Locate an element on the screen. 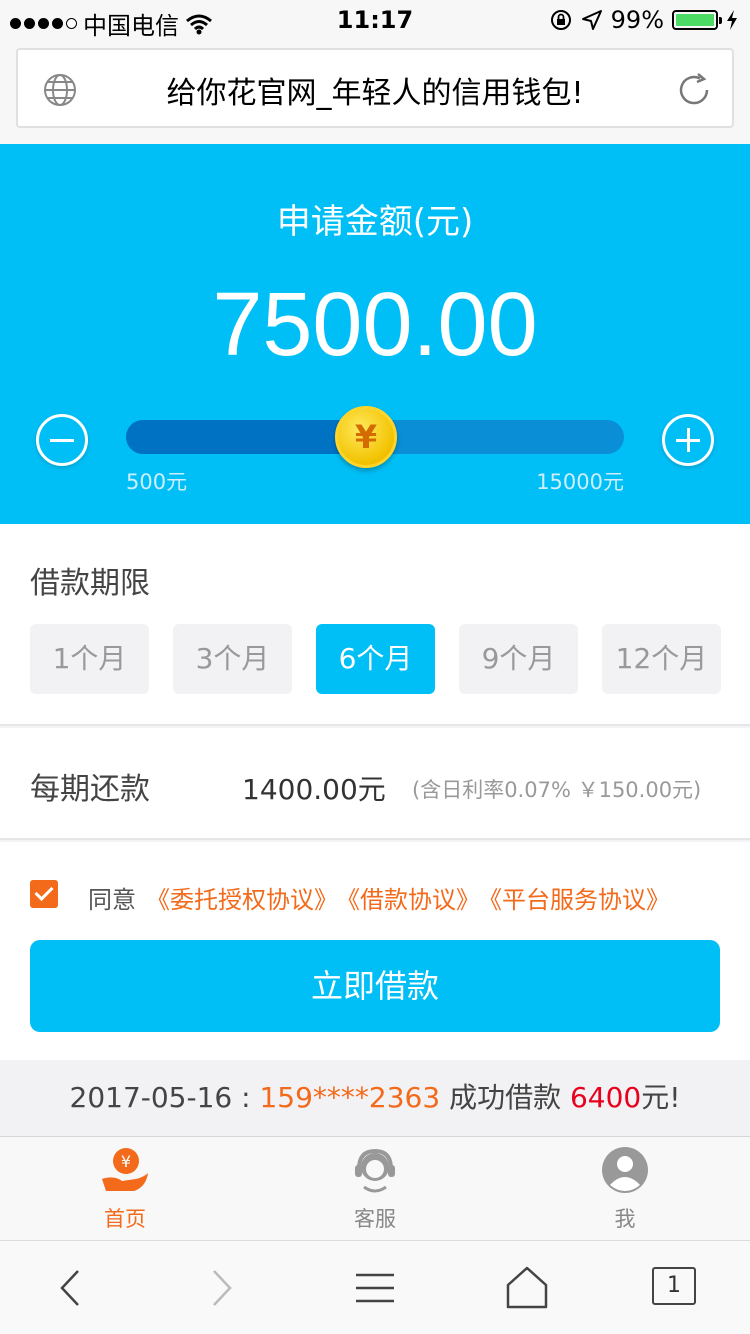 The image size is (750, 1334). address-bar: 给你花官网_年轻人的信用钱包! is located at coordinates (375, 88).